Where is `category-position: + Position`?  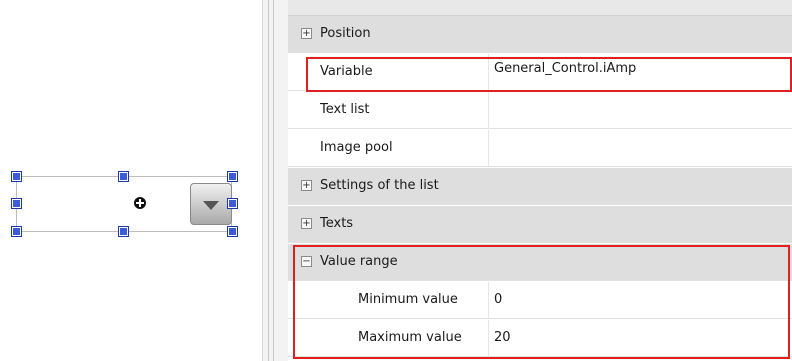 category-position: + Position is located at coordinates (540, 34).